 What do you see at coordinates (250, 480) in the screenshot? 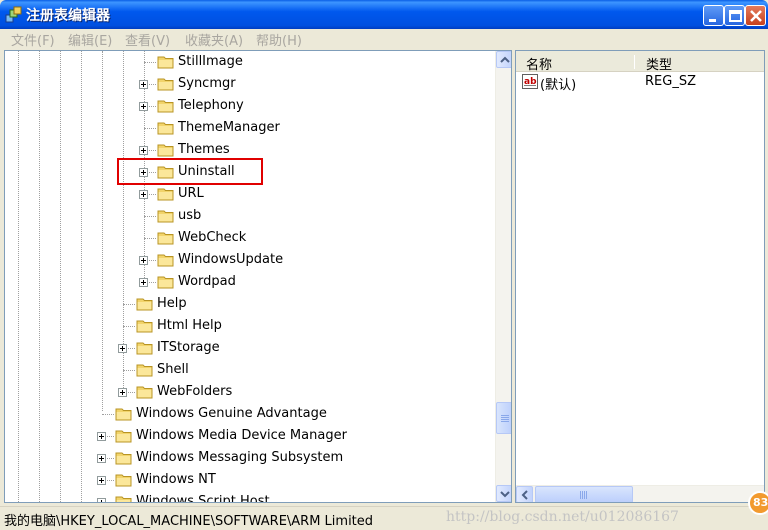
I see `tree-node: Windows NT` at bounding box center [250, 480].